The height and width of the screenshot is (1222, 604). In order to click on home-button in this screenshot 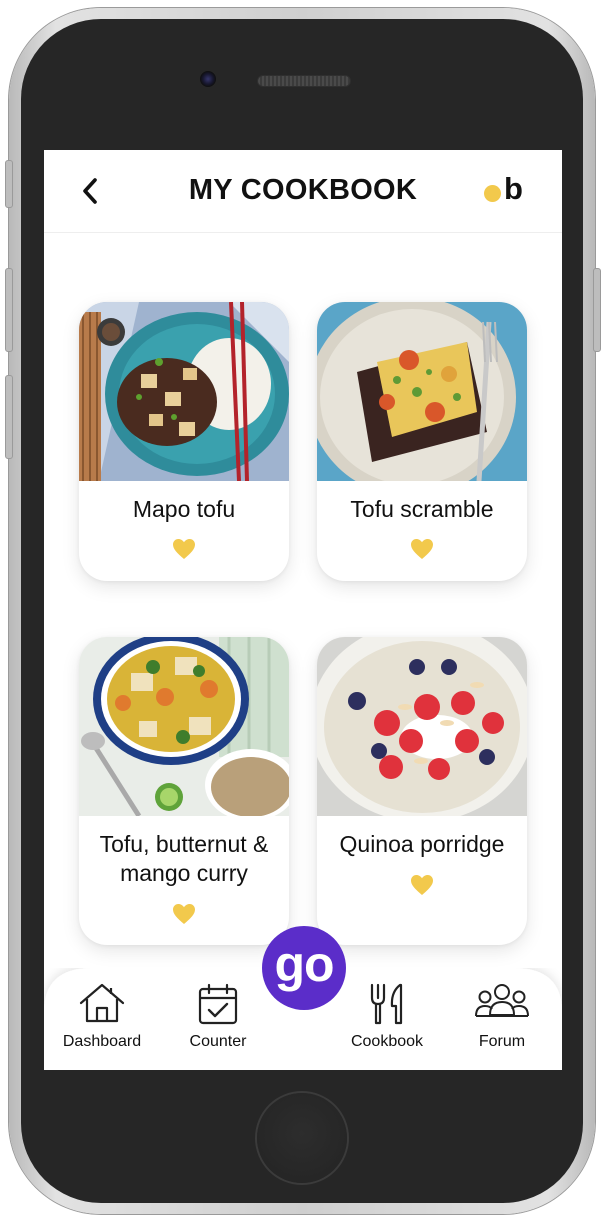, I will do `click(302, 1138)`.